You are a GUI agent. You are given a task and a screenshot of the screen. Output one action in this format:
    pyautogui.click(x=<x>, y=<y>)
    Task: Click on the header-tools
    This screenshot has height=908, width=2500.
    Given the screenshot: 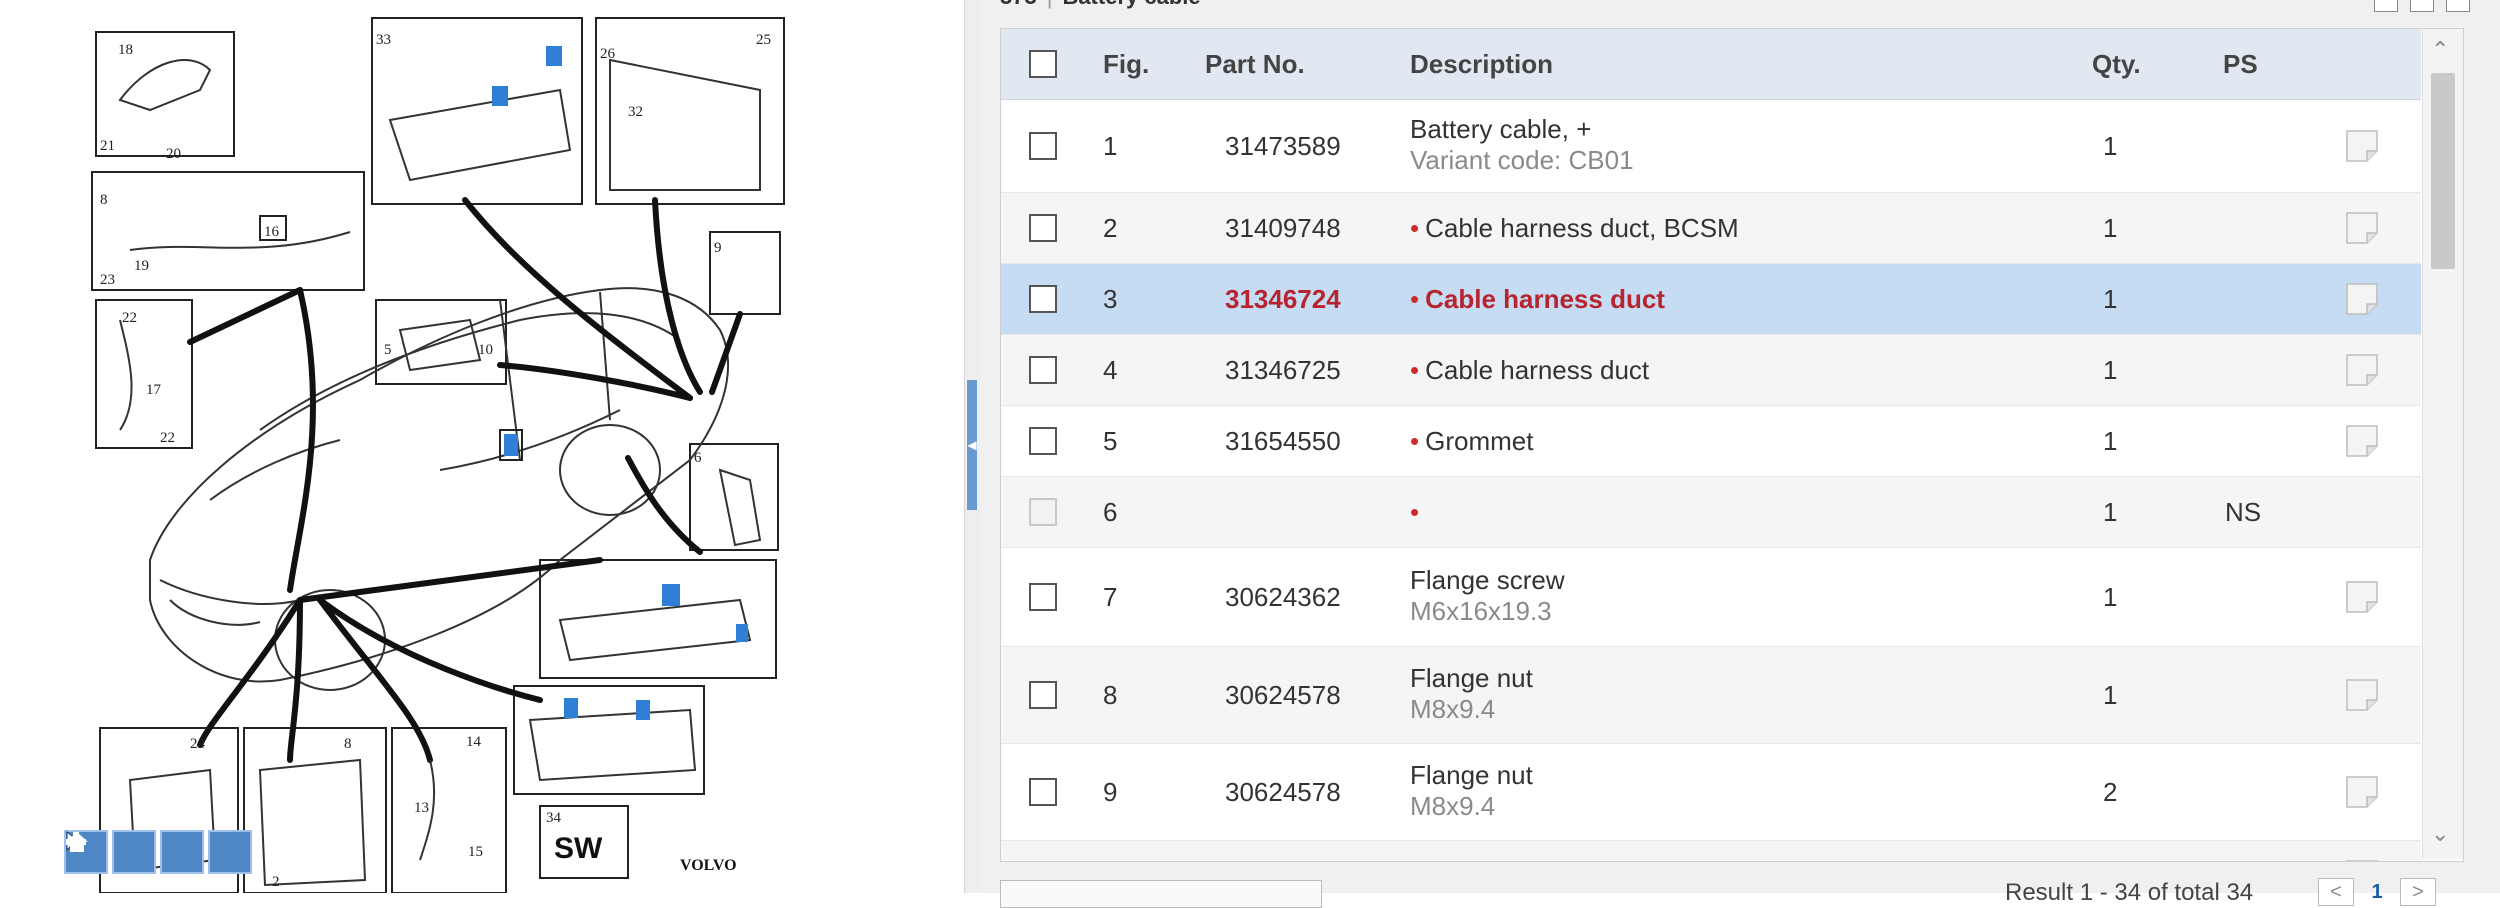 What is the action you would take?
    pyautogui.click(x=2422, y=6)
    